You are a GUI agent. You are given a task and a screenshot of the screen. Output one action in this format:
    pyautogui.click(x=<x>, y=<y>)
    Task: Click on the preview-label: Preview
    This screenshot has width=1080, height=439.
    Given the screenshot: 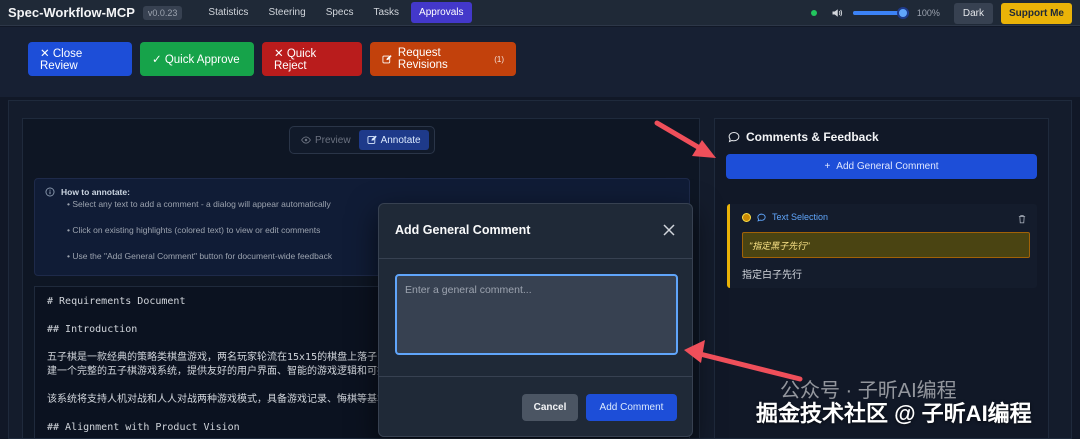 What is the action you would take?
    pyautogui.click(x=333, y=140)
    